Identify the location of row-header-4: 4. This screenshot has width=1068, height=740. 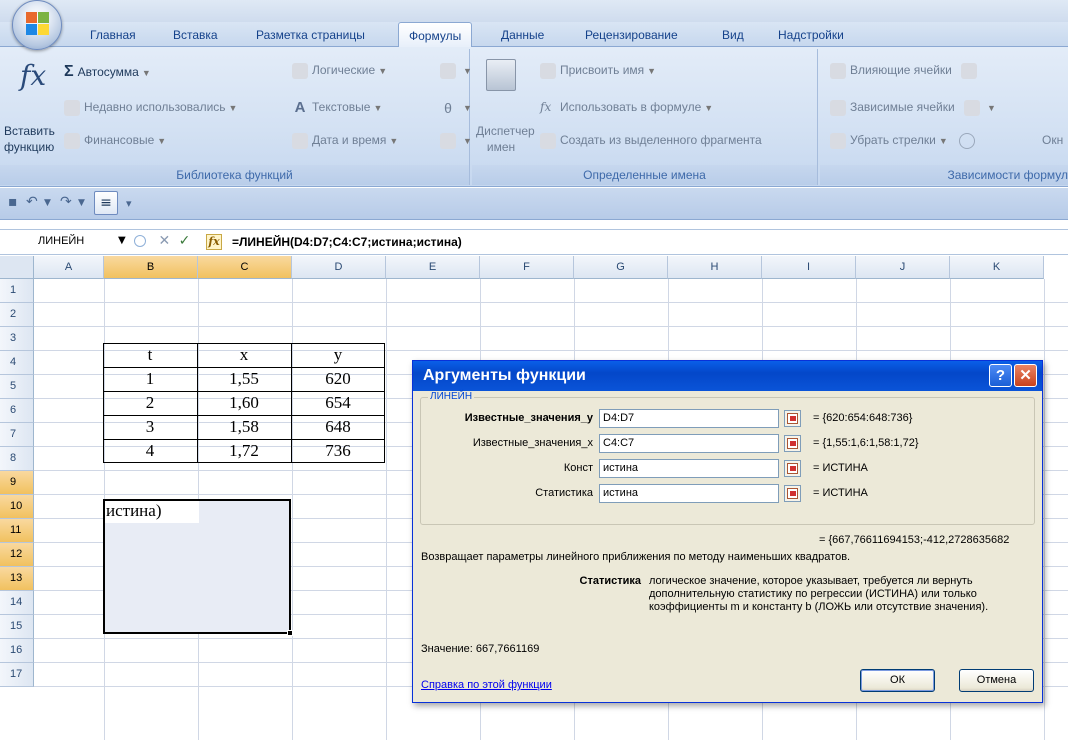
(17, 363).